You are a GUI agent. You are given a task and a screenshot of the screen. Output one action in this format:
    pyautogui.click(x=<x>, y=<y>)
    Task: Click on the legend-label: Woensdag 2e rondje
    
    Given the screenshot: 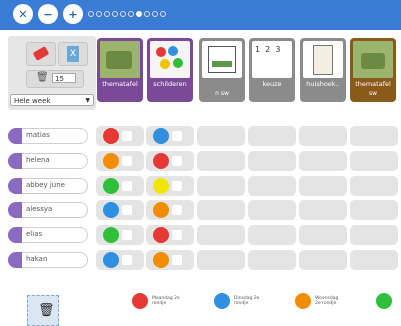 What is the action you would take?
    pyautogui.click(x=327, y=301)
    